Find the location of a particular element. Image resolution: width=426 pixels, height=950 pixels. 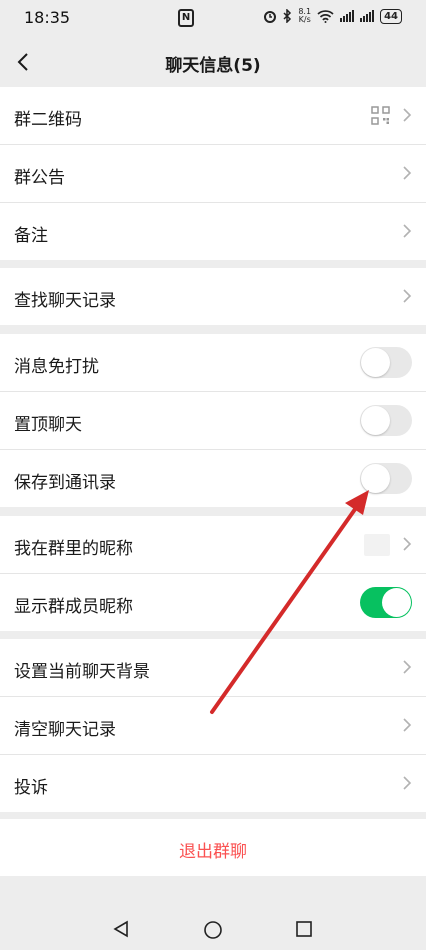

row-remark: 备注 is located at coordinates (213, 231).